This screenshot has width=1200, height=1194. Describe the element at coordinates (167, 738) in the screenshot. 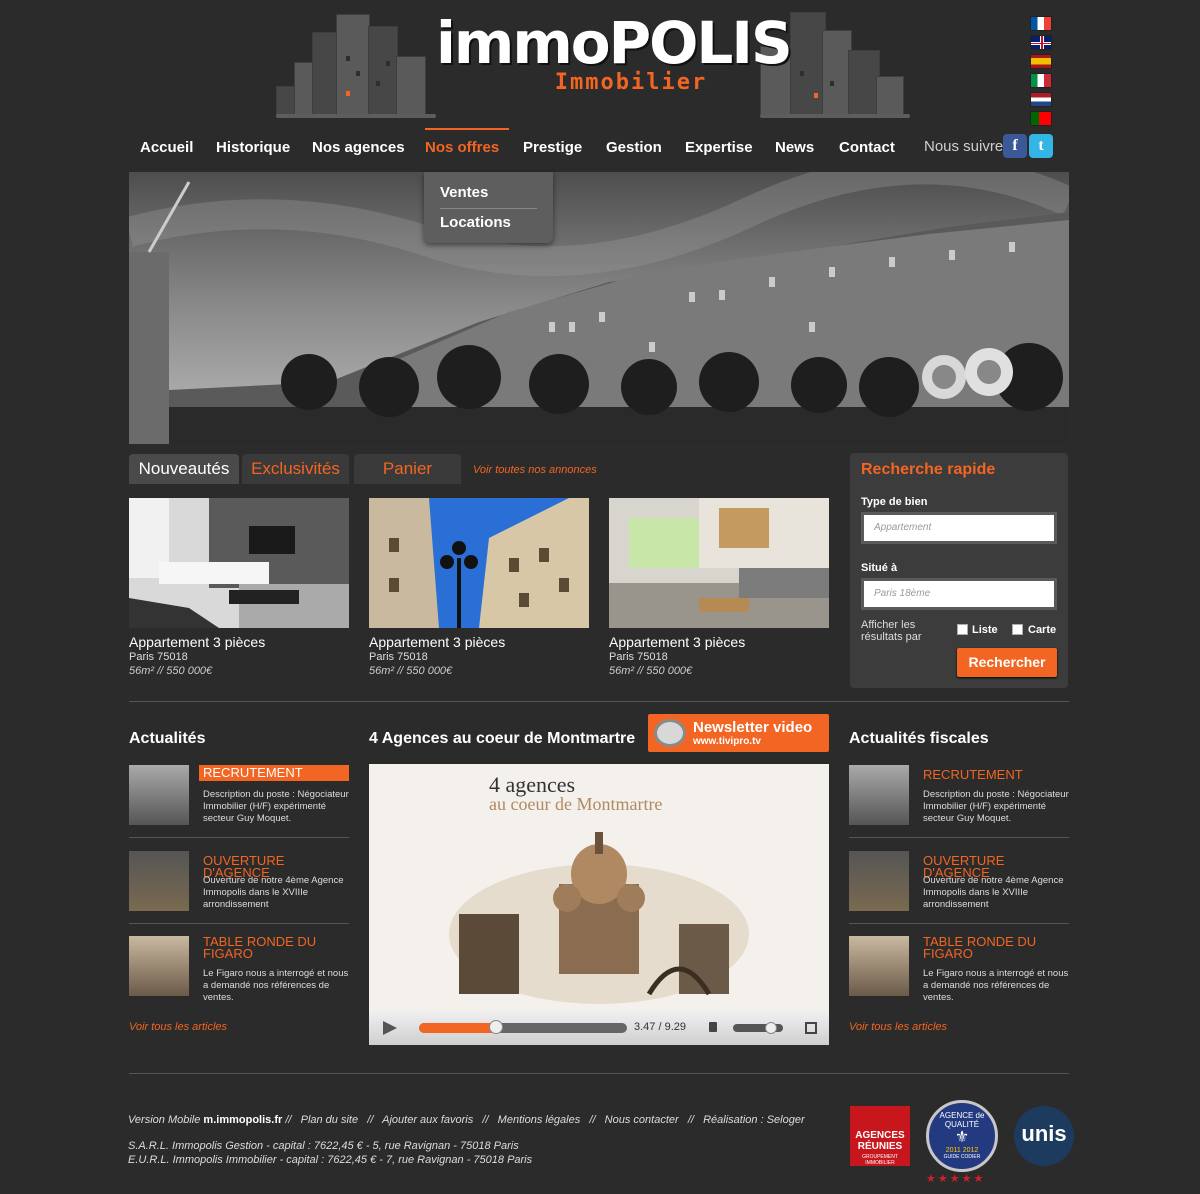

I see `news-title: Actualités` at that location.